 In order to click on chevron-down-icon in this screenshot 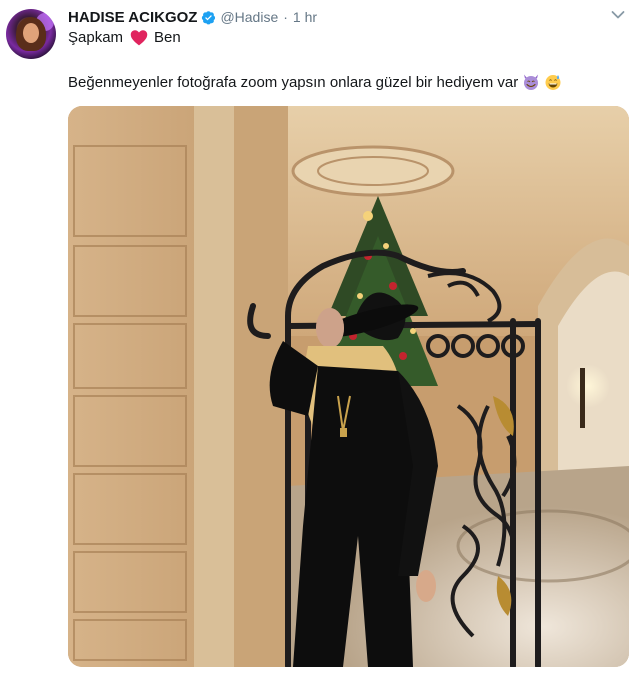, I will do `click(618, 15)`.